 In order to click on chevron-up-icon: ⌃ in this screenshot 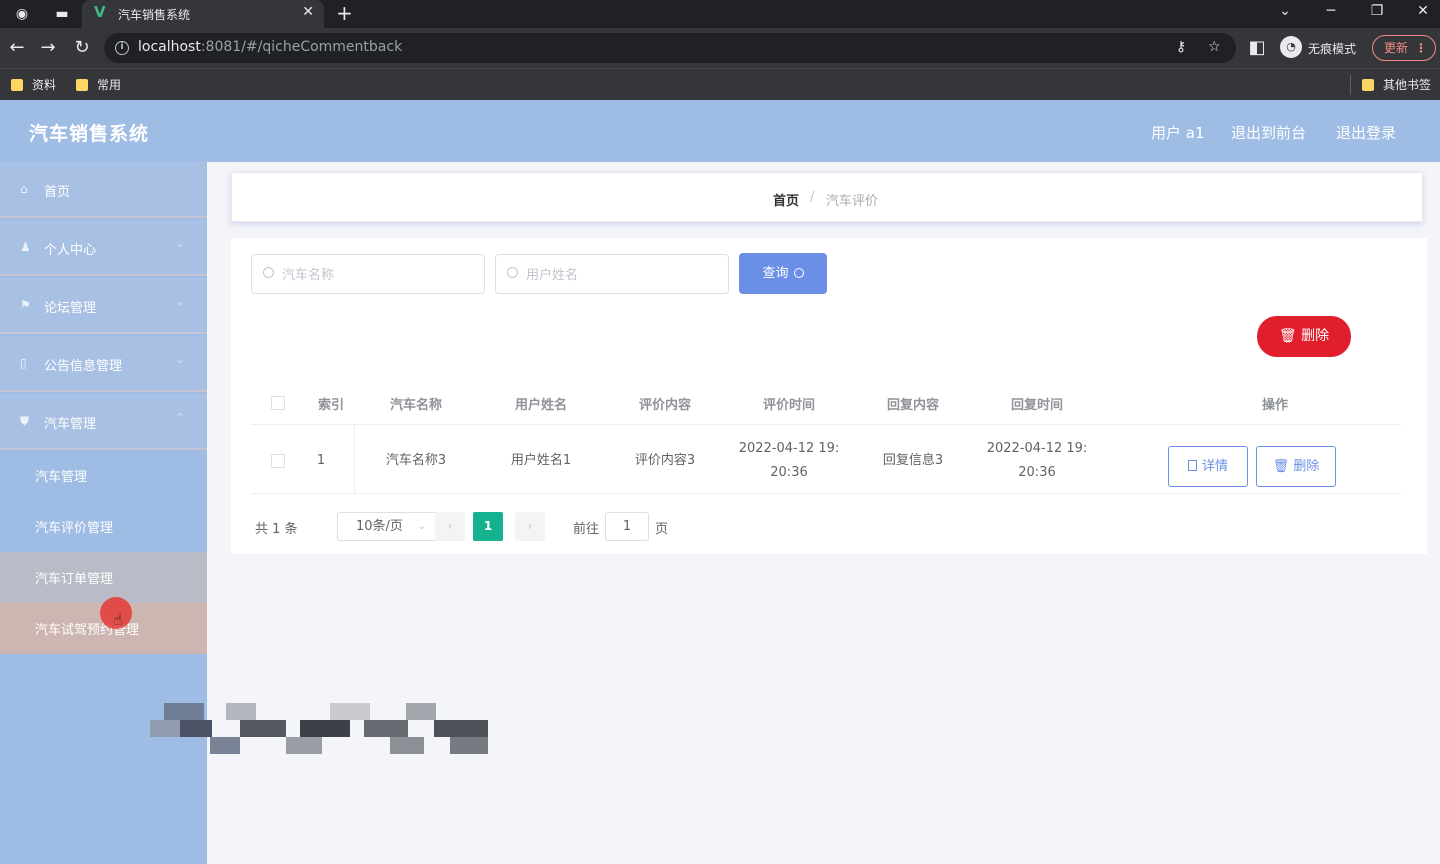, I will do `click(180, 417)`.